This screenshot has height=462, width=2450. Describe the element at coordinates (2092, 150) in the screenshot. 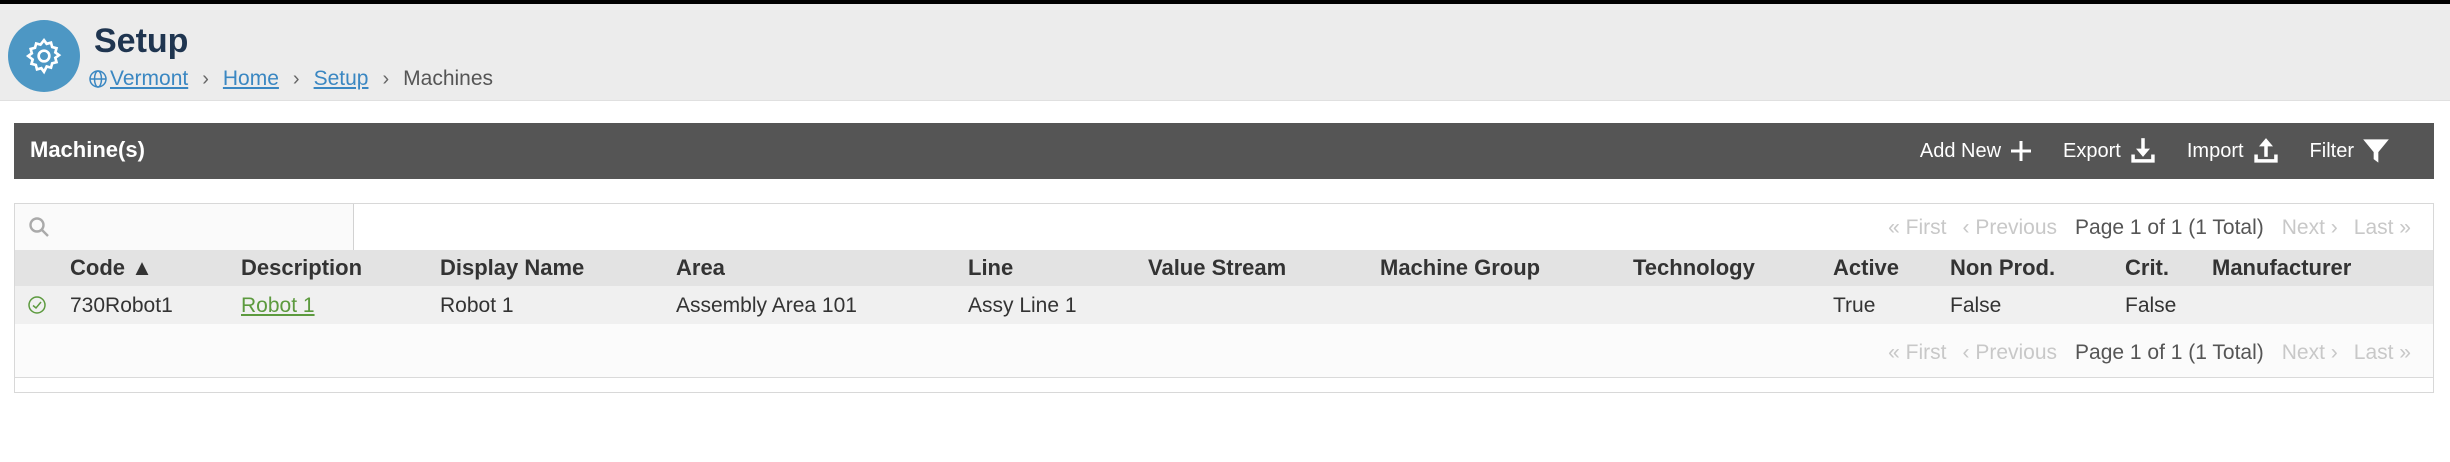

I see `export-label: Export` at that location.